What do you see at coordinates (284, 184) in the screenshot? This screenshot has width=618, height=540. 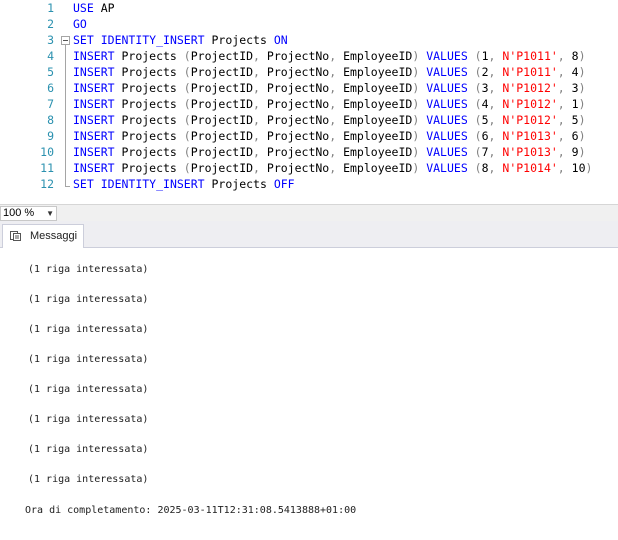 I see `code-token: OFF` at bounding box center [284, 184].